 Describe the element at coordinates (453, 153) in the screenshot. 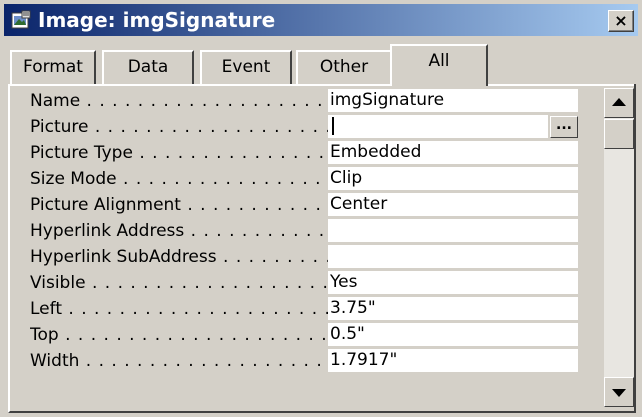

I see `picture-type-value-field: Embedded` at that location.